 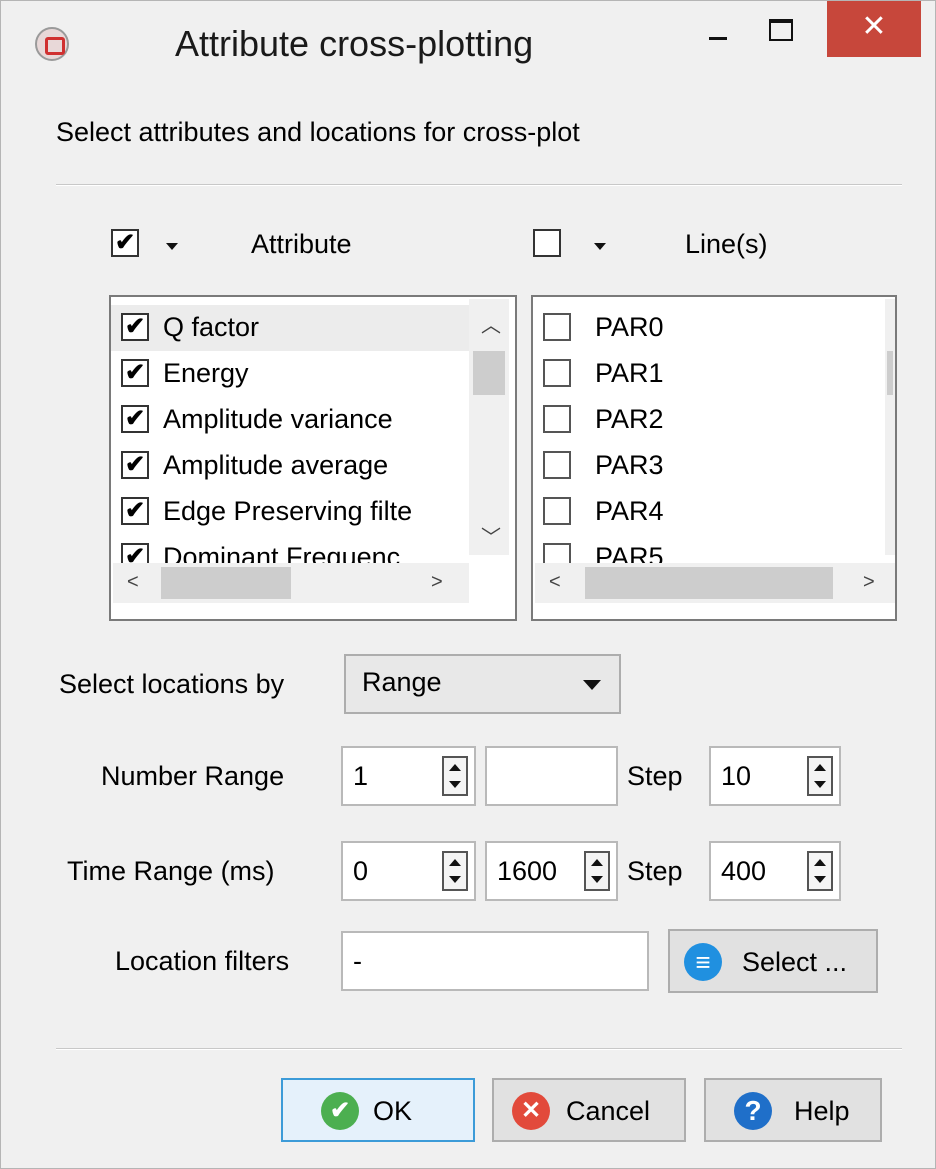 What do you see at coordinates (719, 29) in the screenshot?
I see `minimize-button` at bounding box center [719, 29].